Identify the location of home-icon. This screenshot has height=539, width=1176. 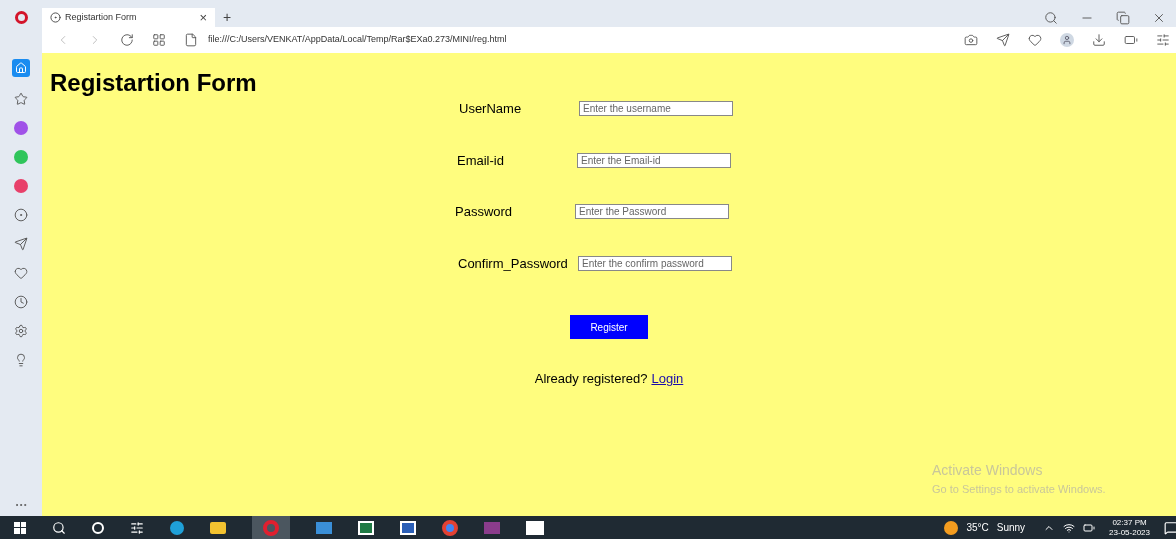
(21, 68).